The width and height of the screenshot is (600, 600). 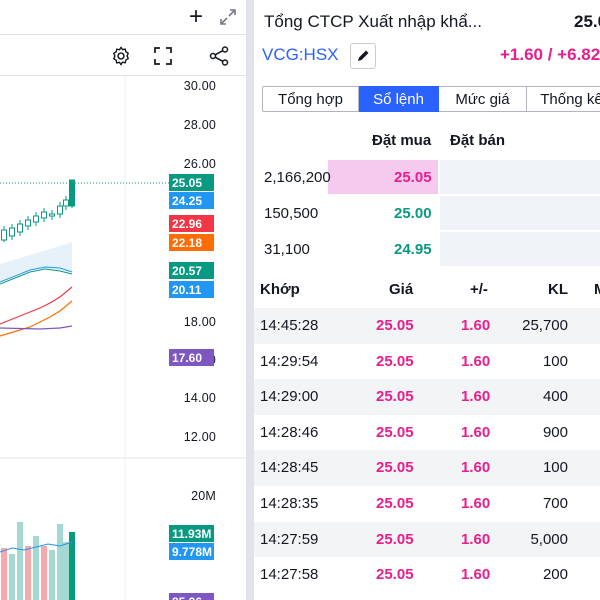 What do you see at coordinates (478, 140) in the screenshot?
I see `orderbook-sell-header: Đặt bán` at bounding box center [478, 140].